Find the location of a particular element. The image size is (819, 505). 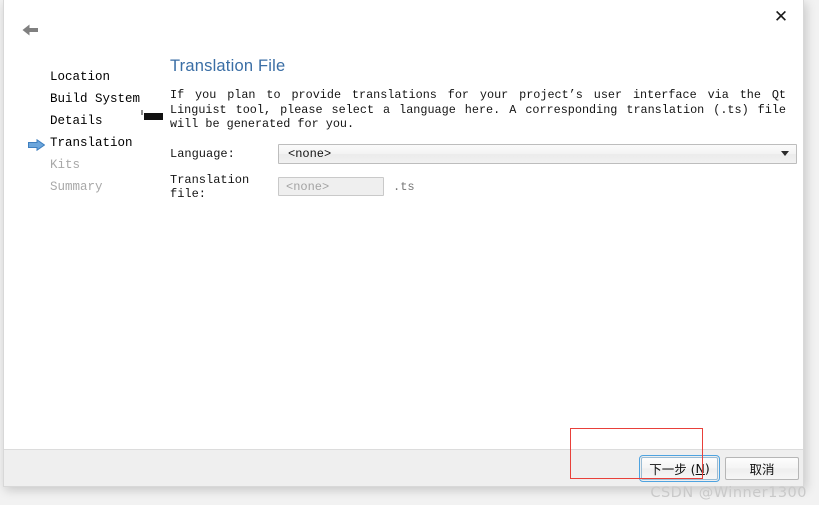

sidebar-item-details: Details is located at coordinates (88, 121).